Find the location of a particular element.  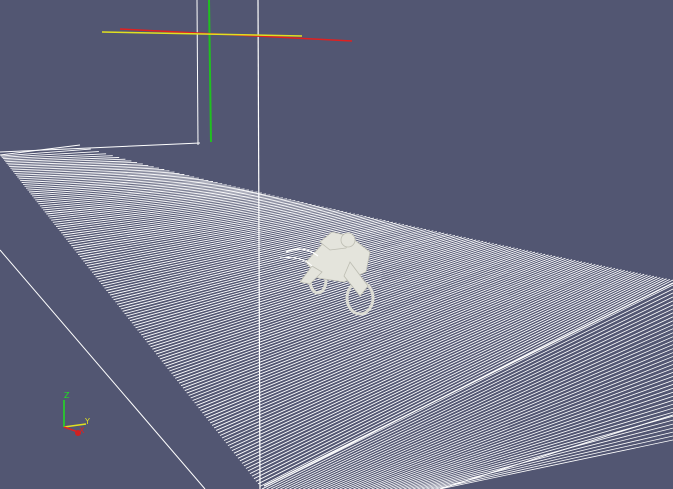

x-axis-label: X is located at coordinates (82, 430).